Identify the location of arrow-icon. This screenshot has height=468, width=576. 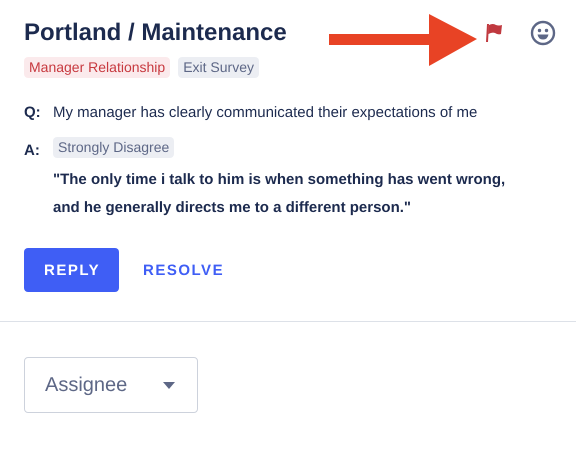
(403, 40).